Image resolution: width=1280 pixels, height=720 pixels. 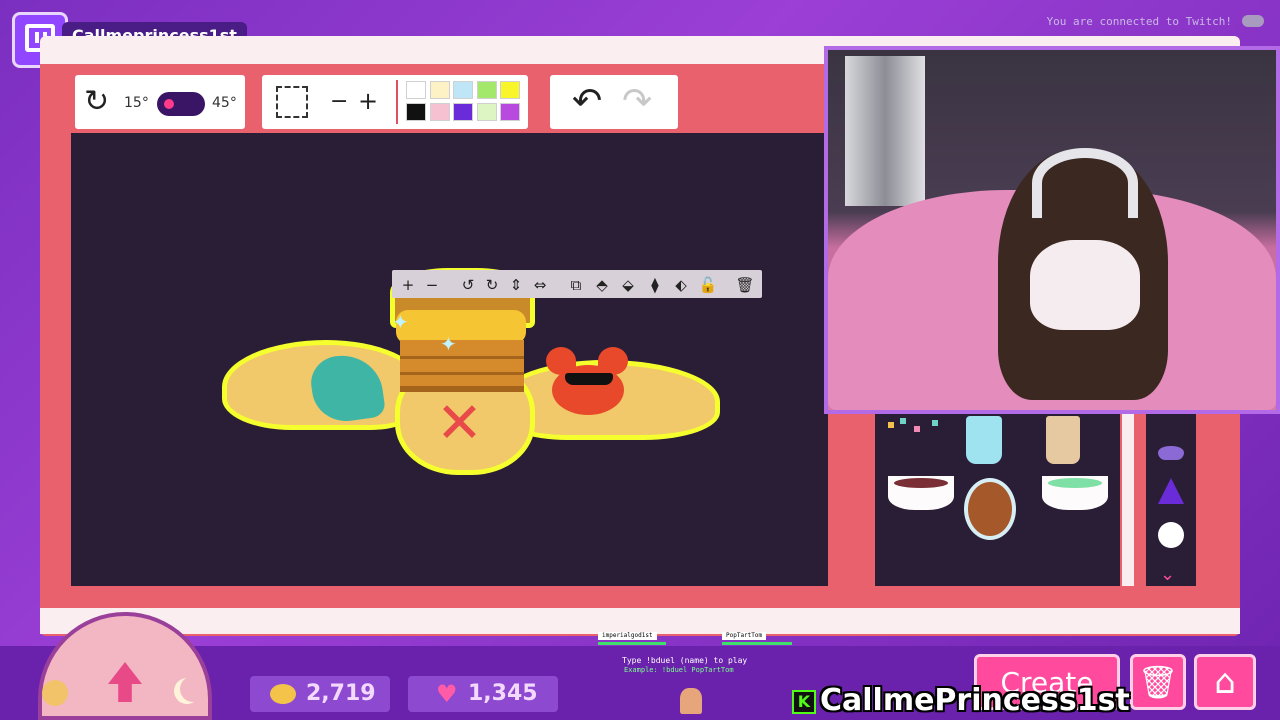 I want to click on coffee-cup-sticker, so click(x=1063, y=440).